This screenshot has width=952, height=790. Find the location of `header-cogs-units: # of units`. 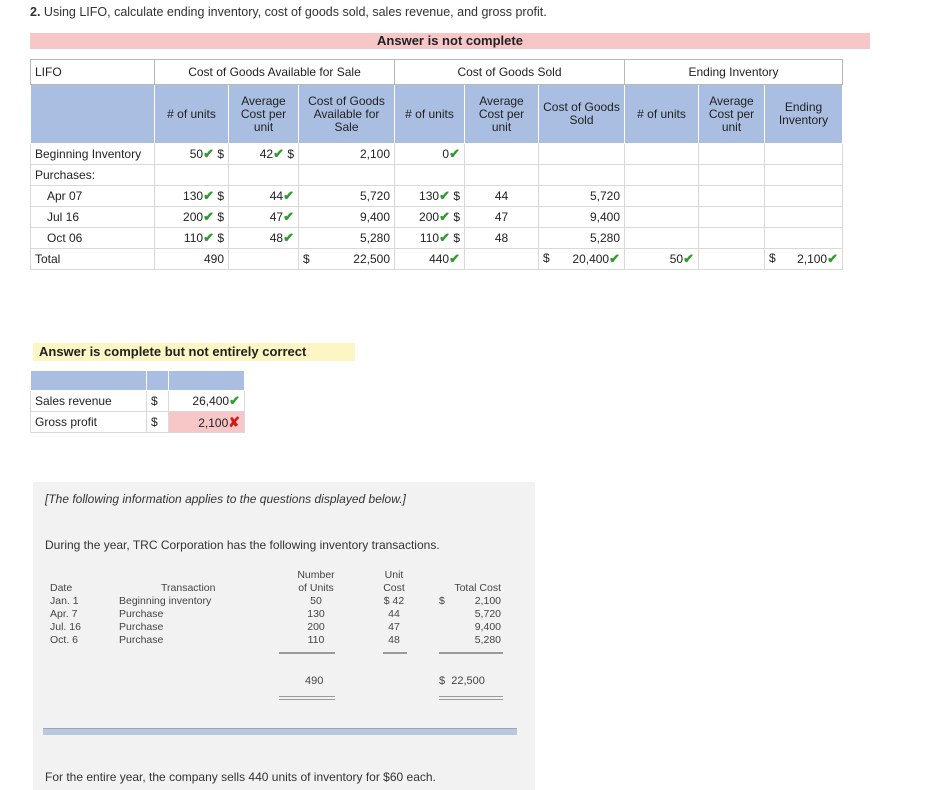

header-cogs-units: # of units is located at coordinates (429, 114).